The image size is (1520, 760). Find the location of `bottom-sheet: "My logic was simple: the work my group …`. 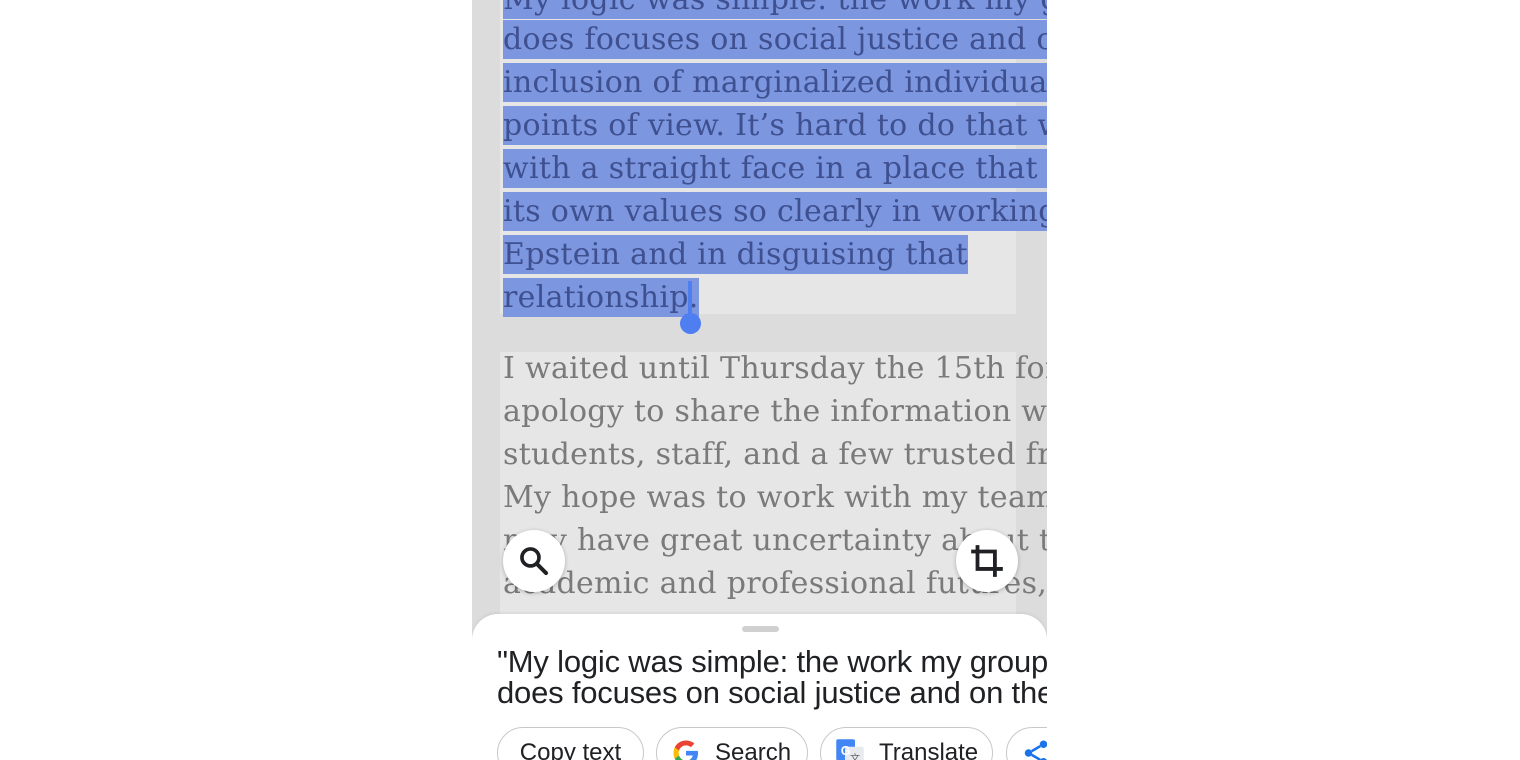

bottom-sheet: "My logic was simple: the work my group … is located at coordinates (759, 687).